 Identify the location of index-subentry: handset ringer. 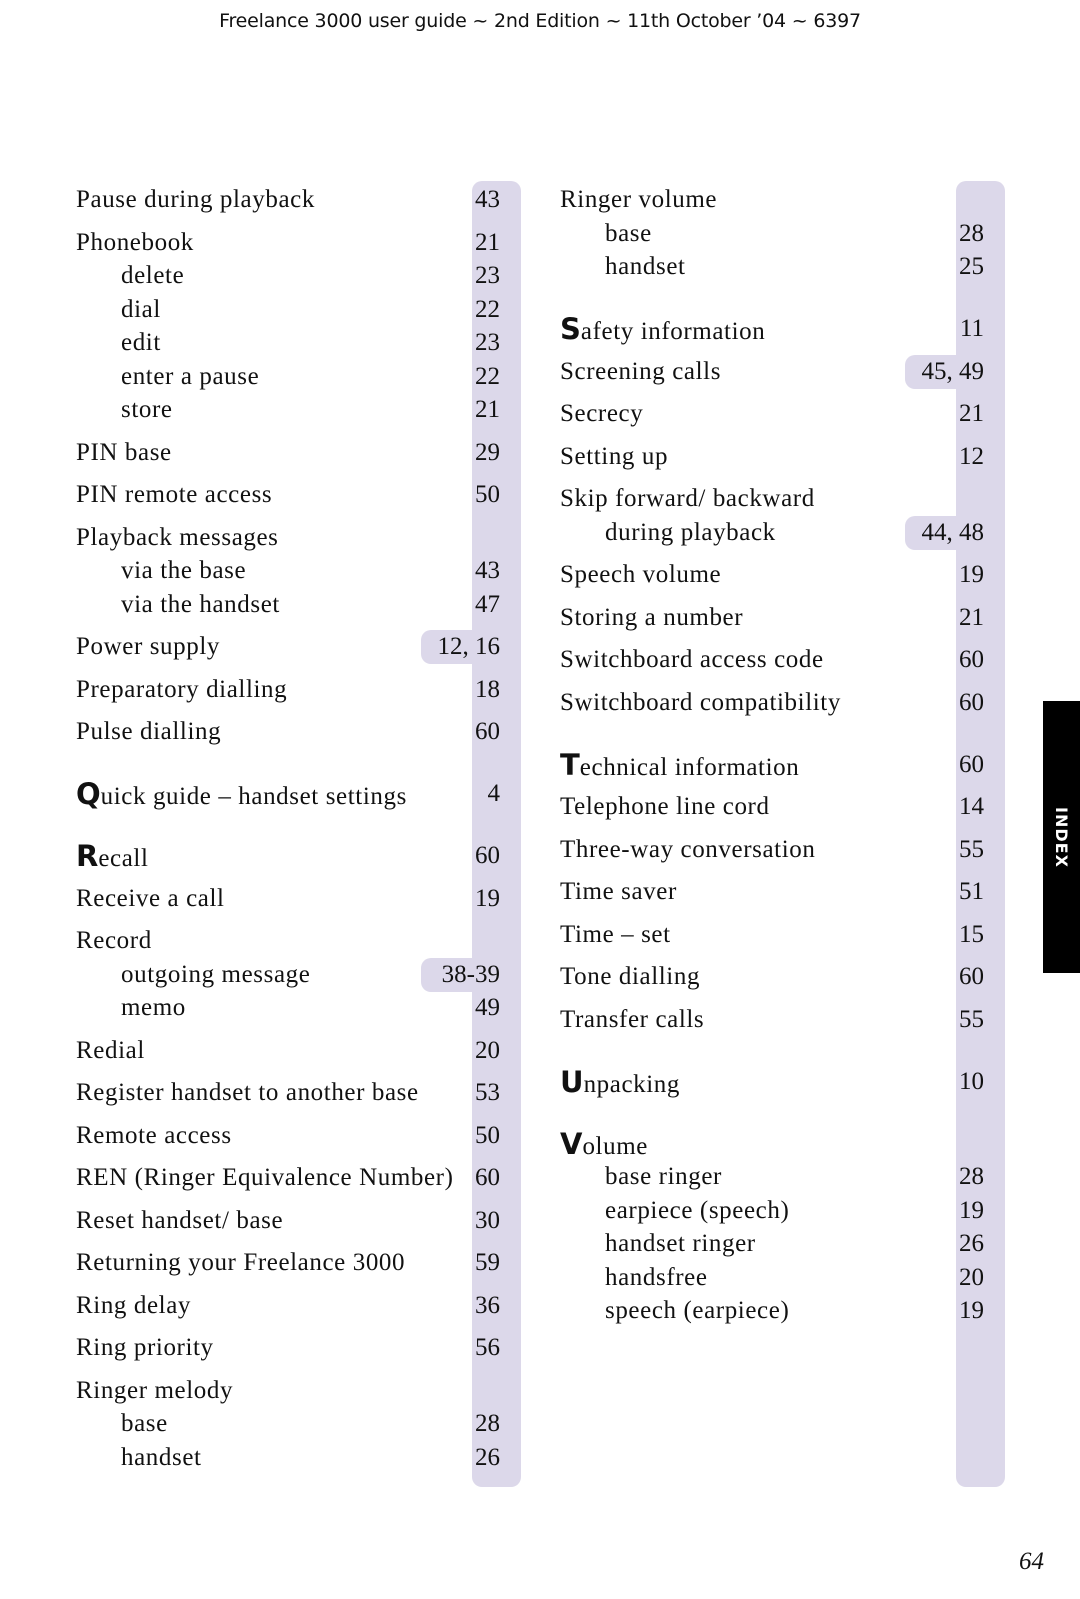
(680, 1244).